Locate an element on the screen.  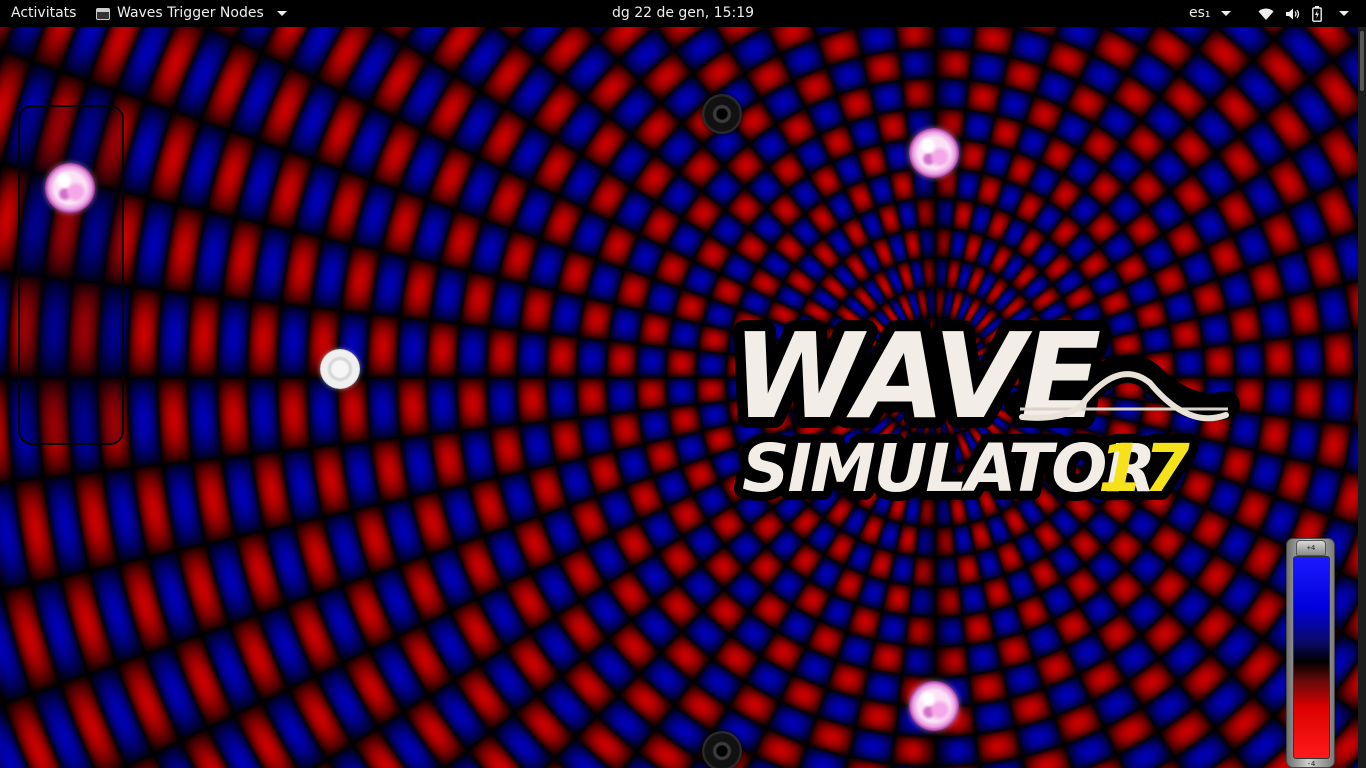
logo-number: 17 is located at coordinates (1144, 468).